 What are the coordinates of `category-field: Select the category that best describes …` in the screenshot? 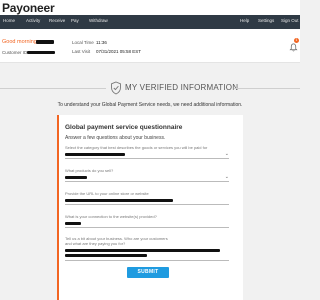 It's located at (147, 152).